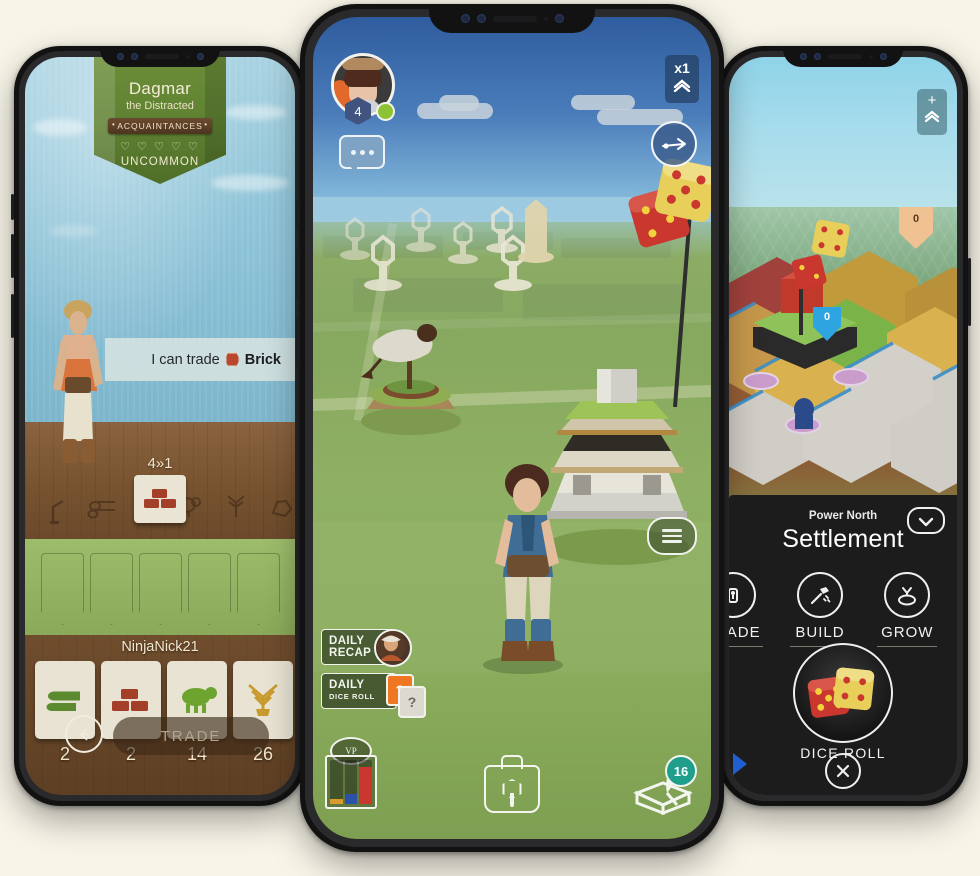  Describe the element at coordinates (160, 88) in the screenshot. I see `character-name: Dagmar` at that location.